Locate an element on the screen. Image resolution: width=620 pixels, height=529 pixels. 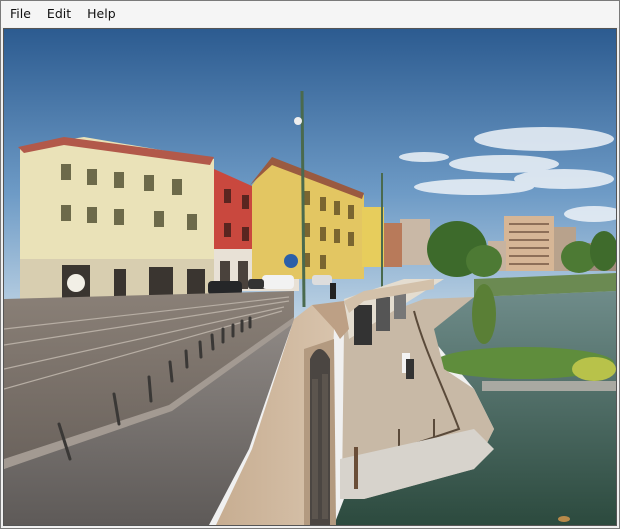
building-yellow-left is located at coordinates (116, 218).